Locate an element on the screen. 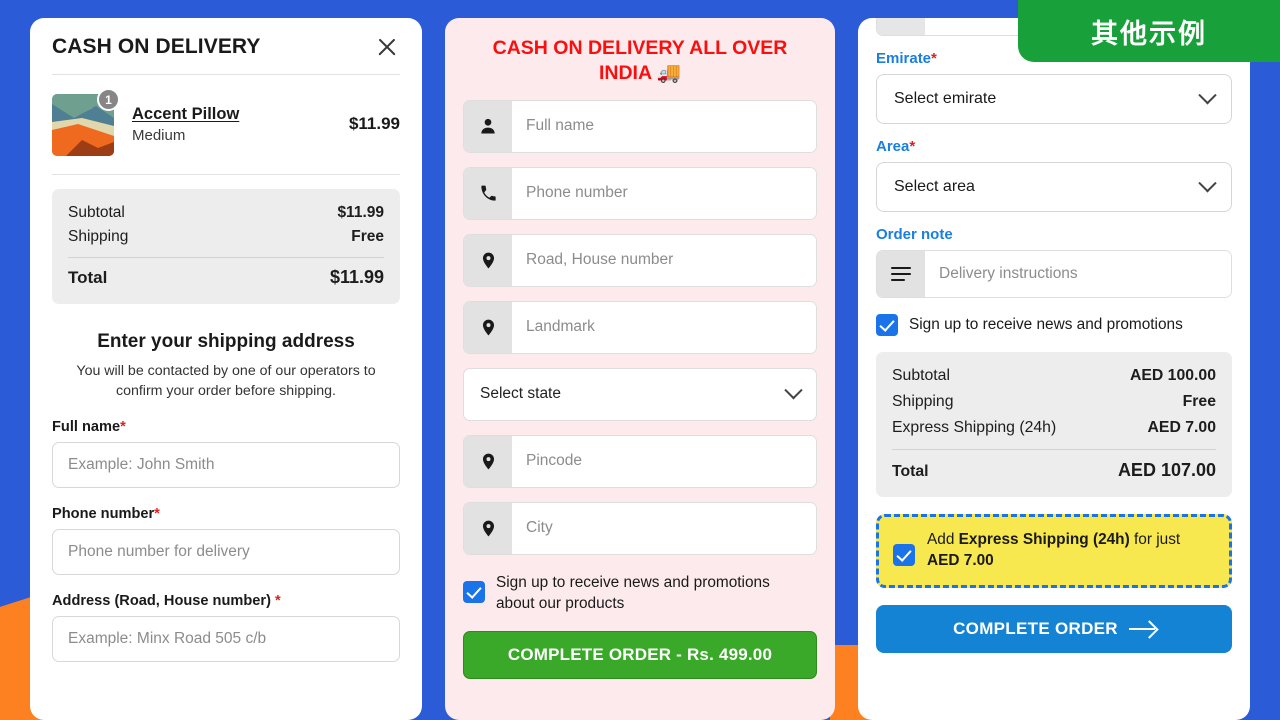  complete-order-button: COMPLETE ORDER - Rs. 499.00 is located at coordinates (640, 655).